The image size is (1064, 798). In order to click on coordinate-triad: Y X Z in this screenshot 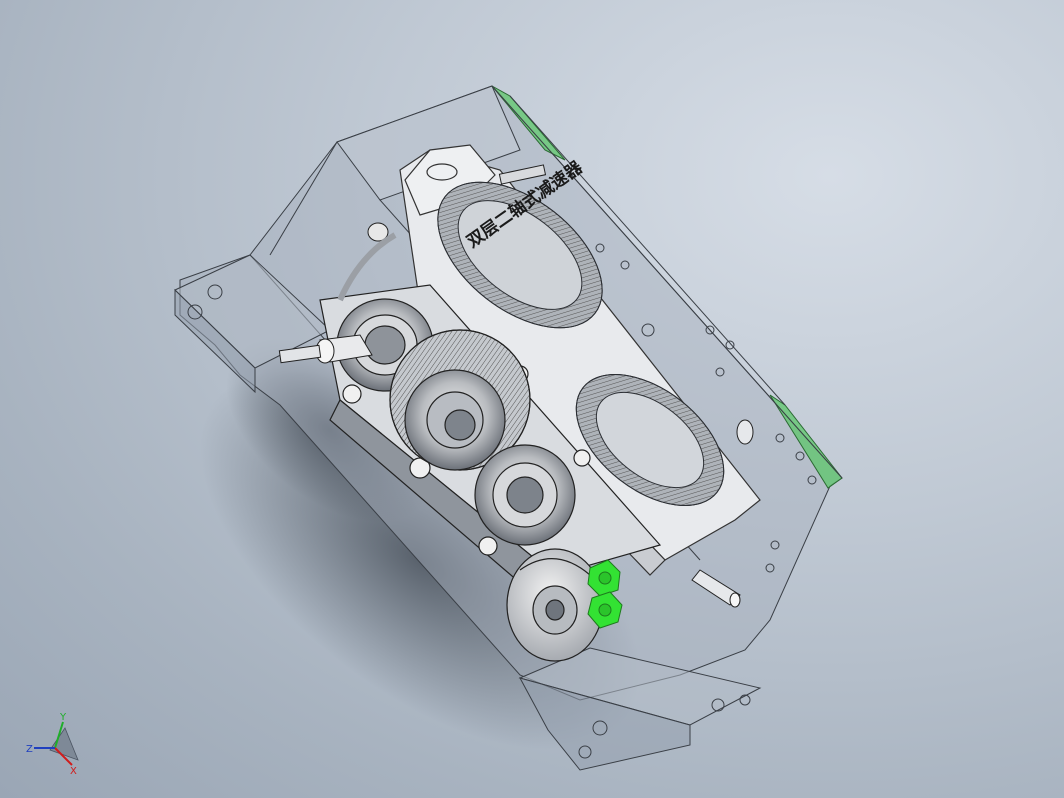, I will do `click(52, 744)`.